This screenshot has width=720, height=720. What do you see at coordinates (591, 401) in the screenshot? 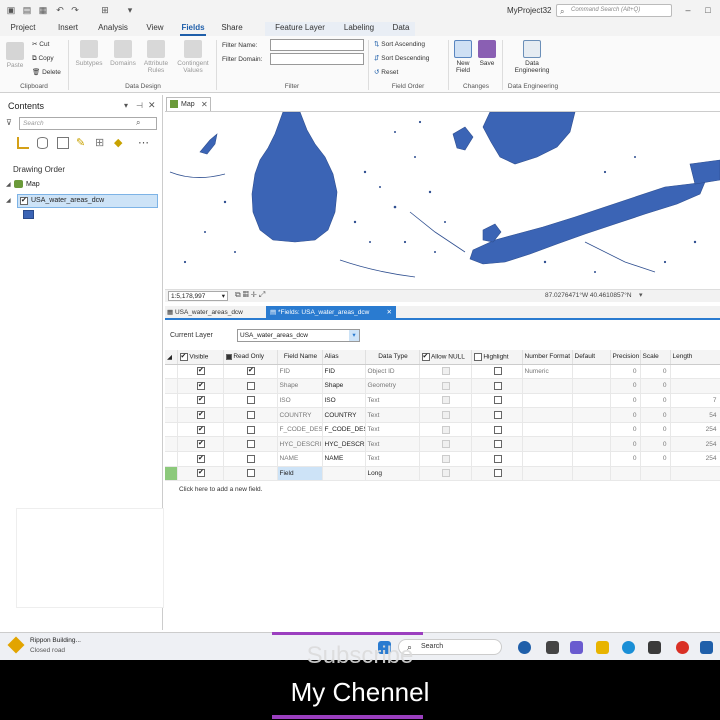
I see `default-cell` at bounding box center [591, 401].